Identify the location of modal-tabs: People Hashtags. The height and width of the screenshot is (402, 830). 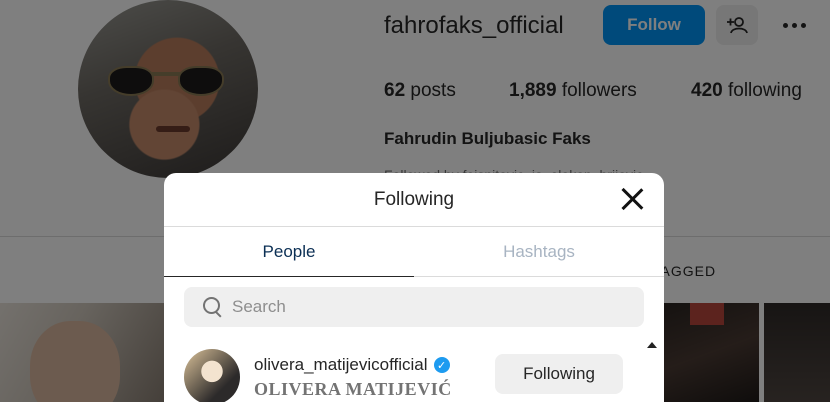
(414, 252).